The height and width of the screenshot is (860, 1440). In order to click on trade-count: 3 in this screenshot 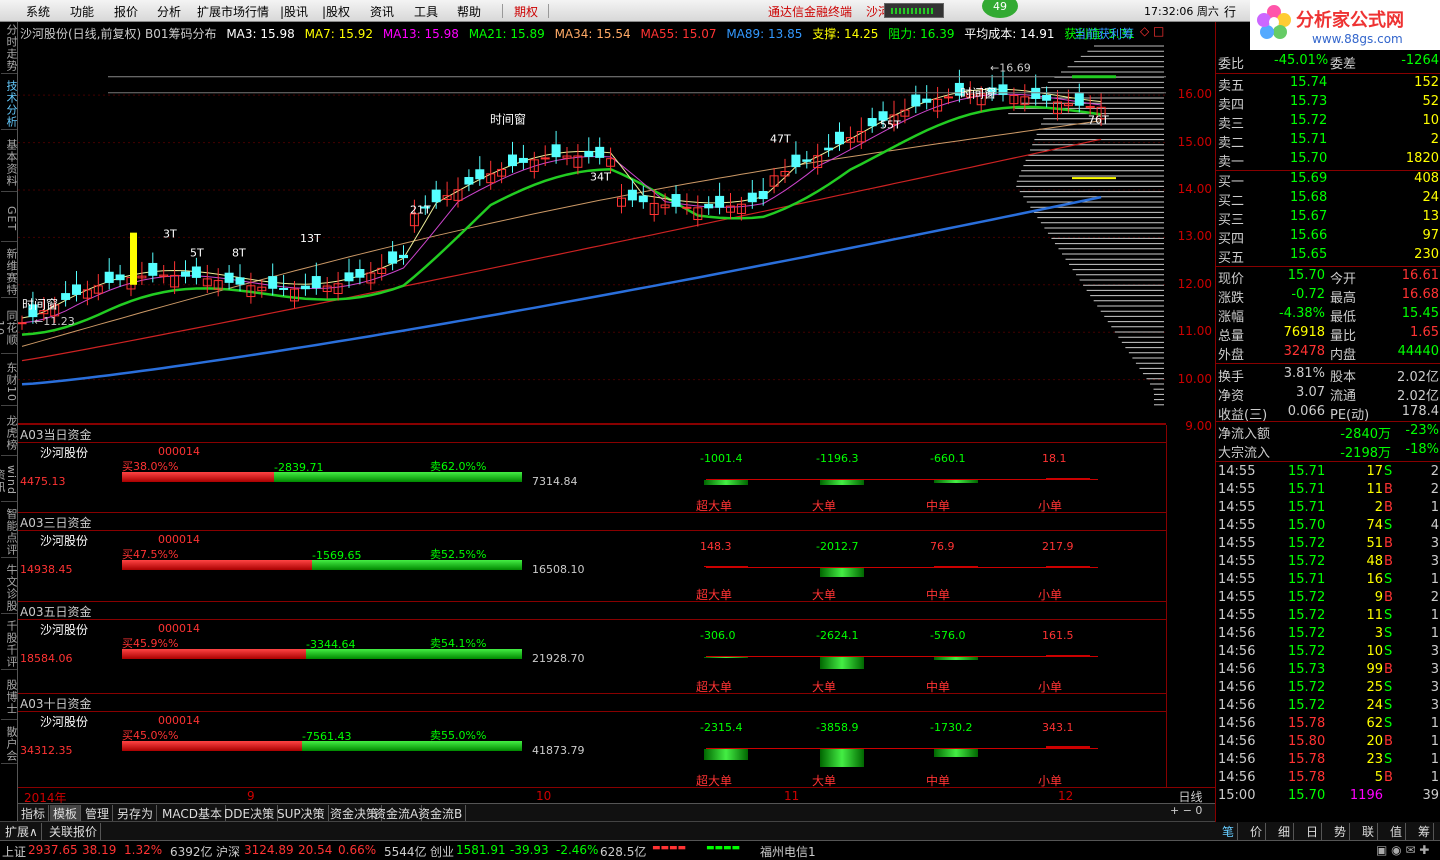, I will do `click(1434, 687)`.